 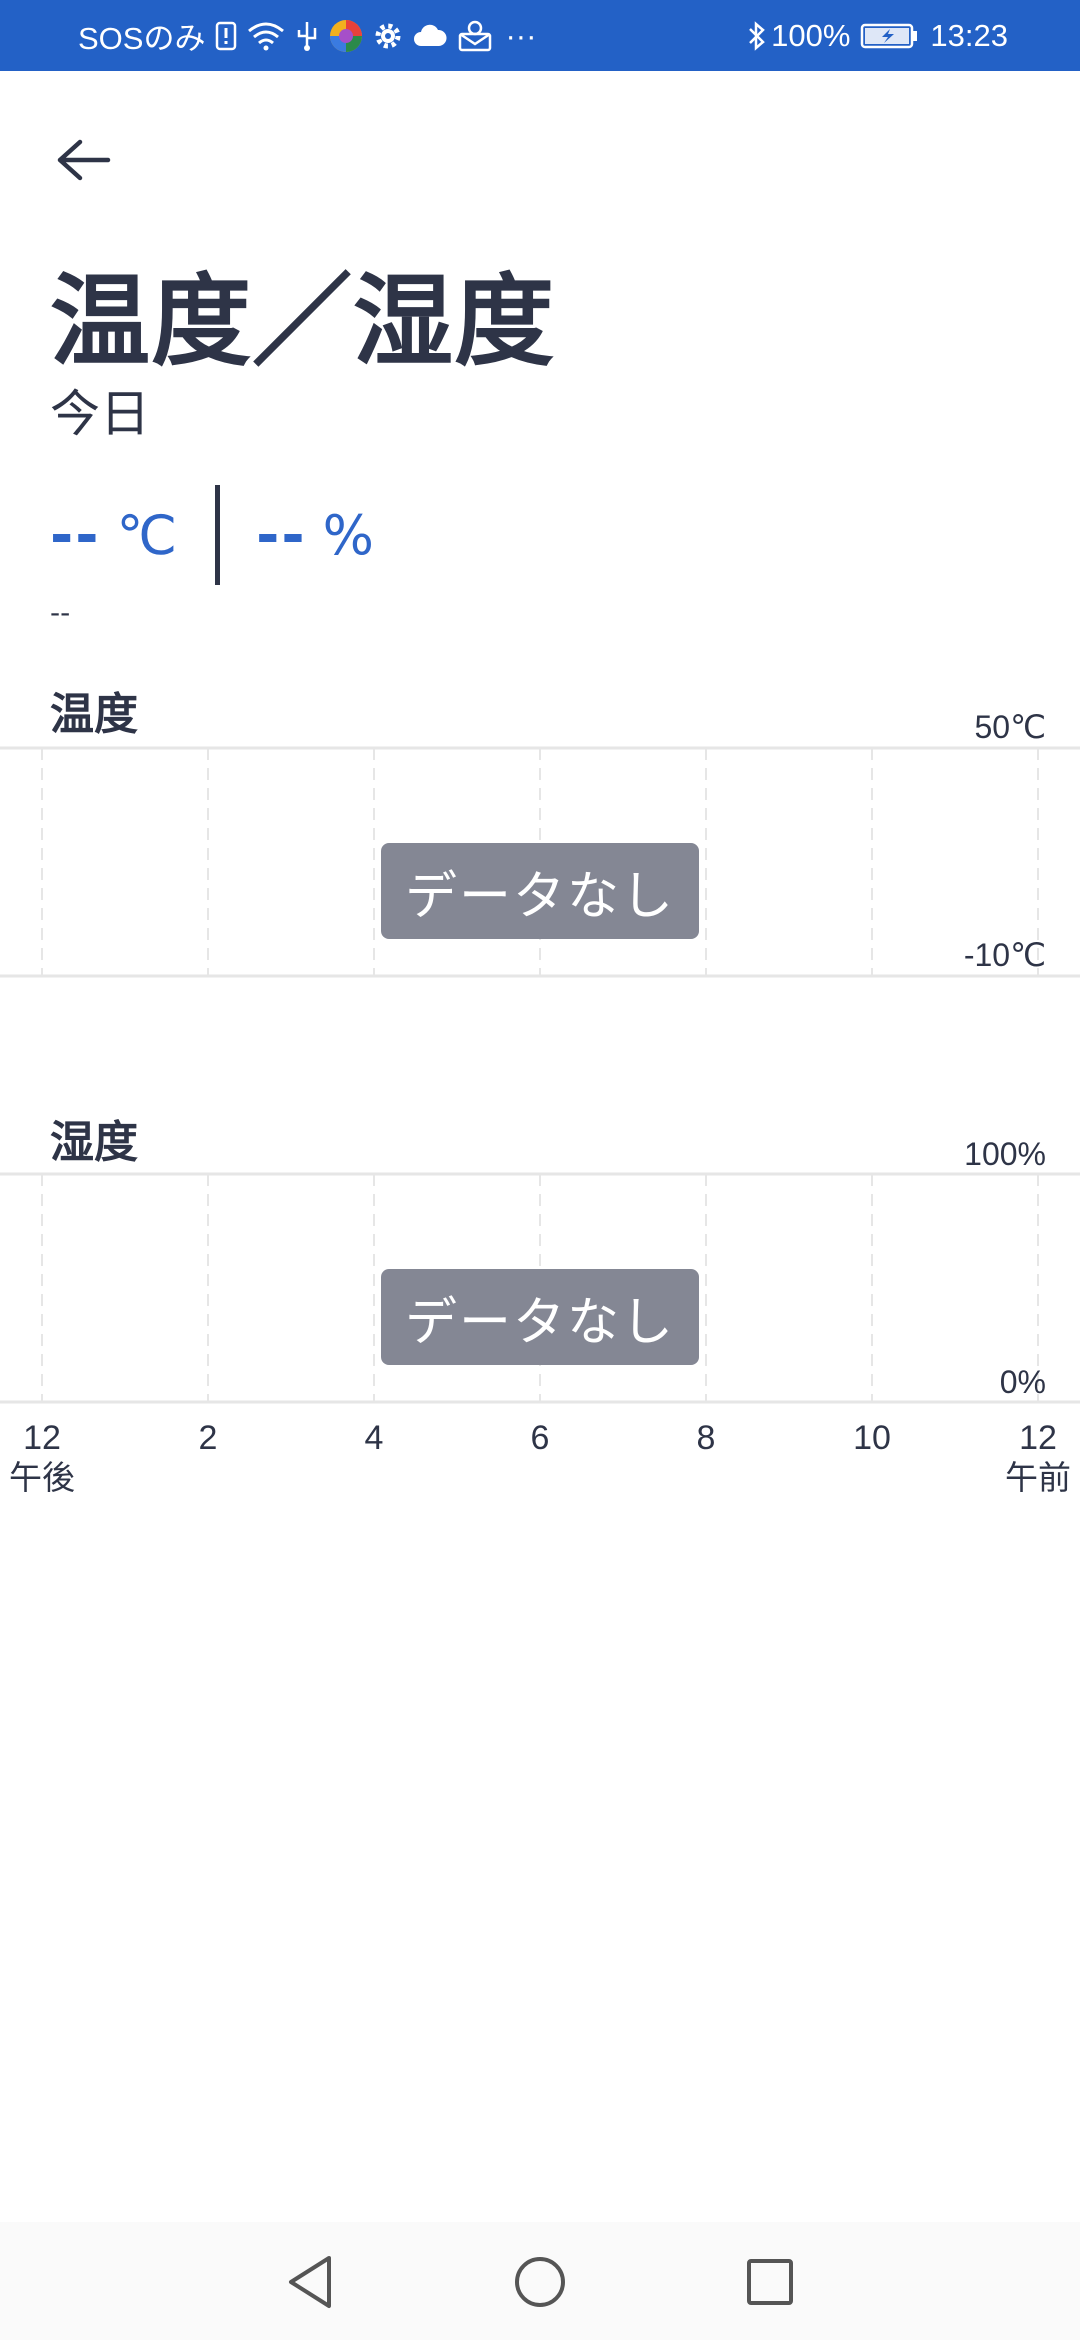 I want to click on back-button, so click(x=84, y=160).